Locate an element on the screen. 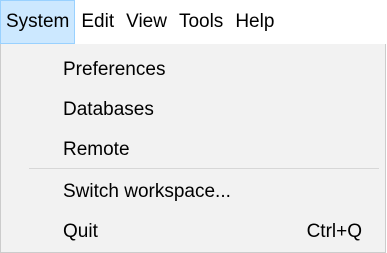  menu-system: System is located at coordinates (38, 22).